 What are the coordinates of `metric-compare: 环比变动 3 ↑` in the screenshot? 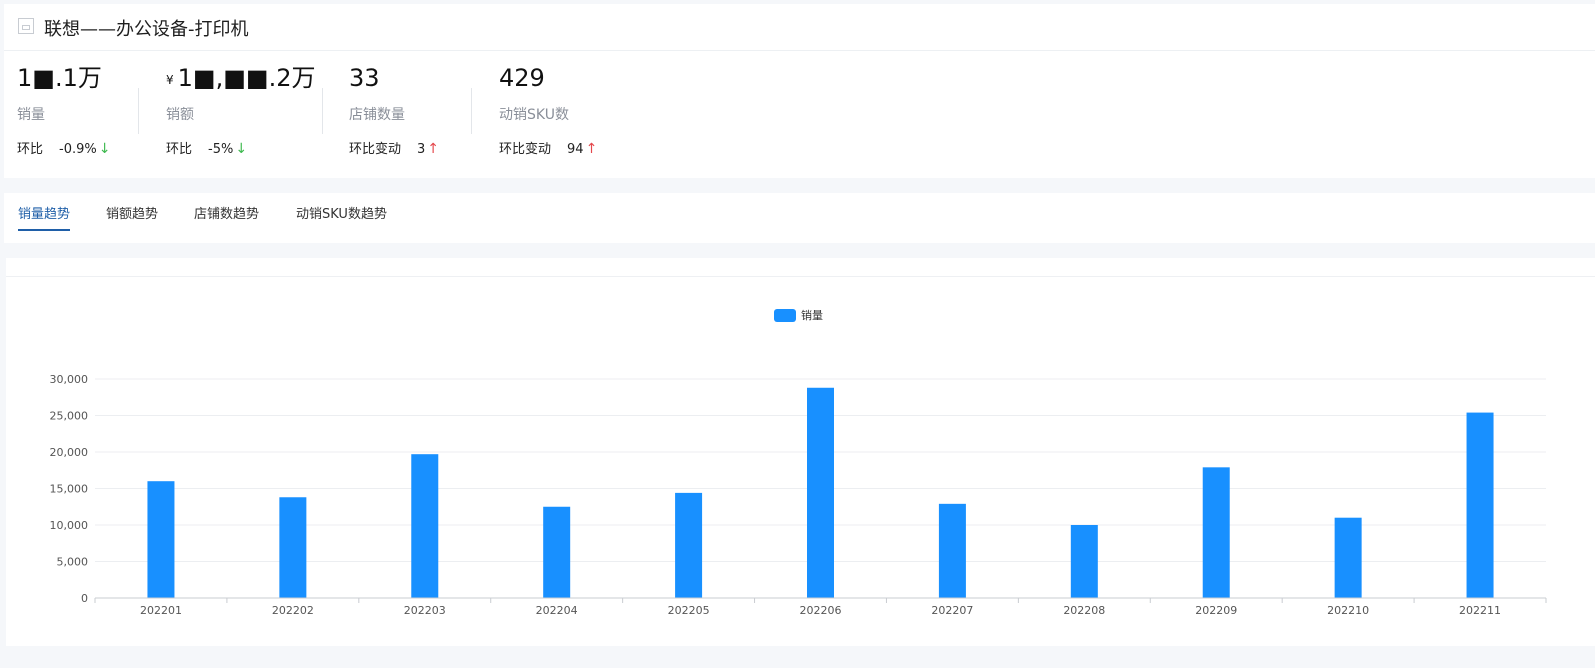 It's located at (394, 147).